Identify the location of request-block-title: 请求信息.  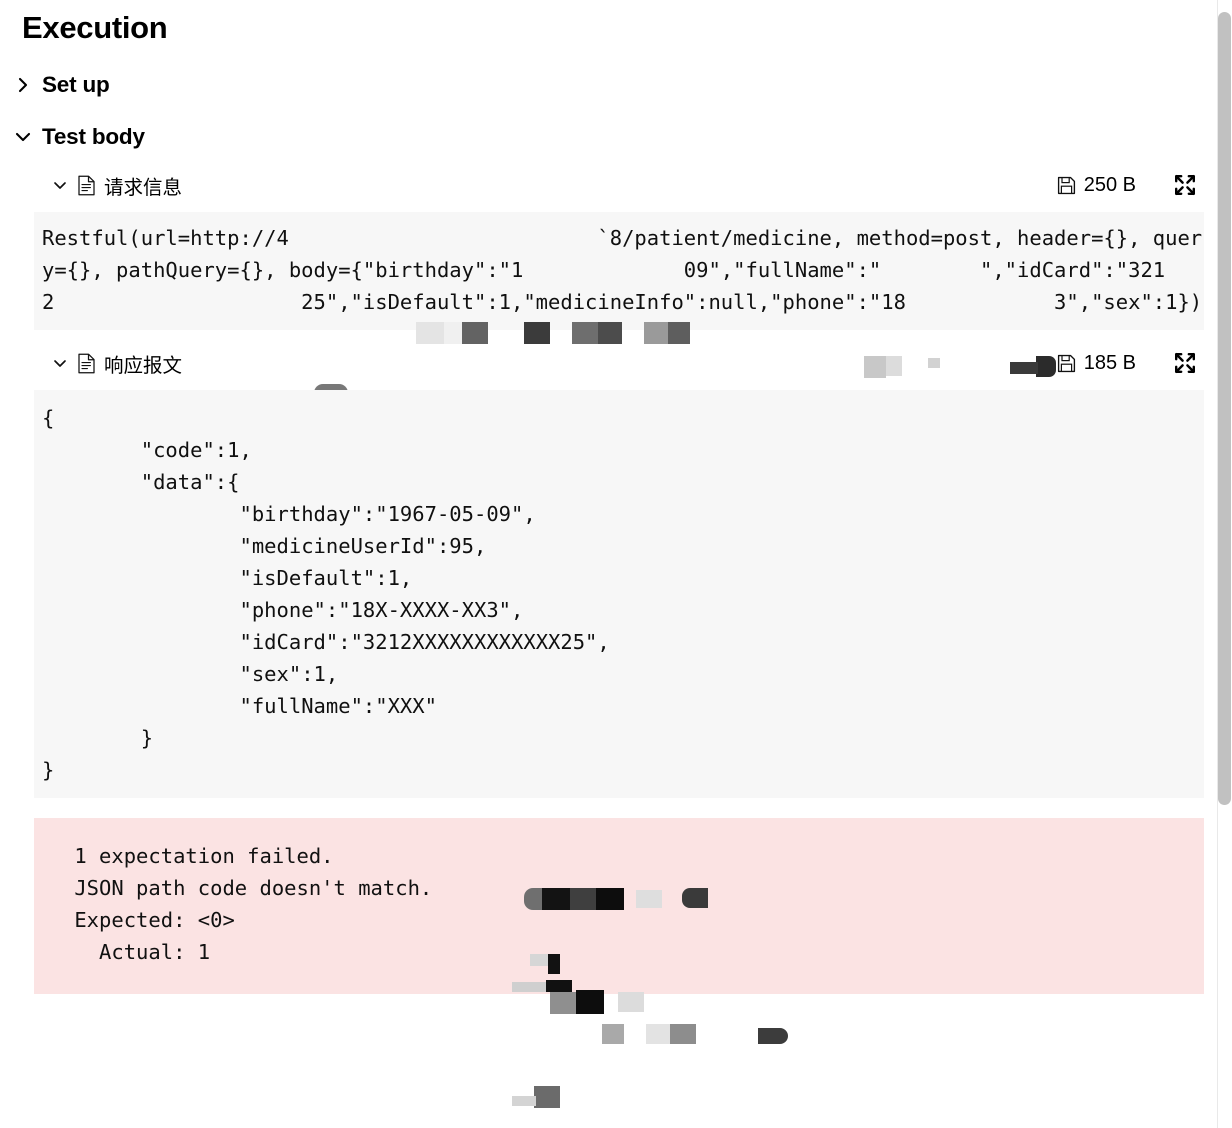
(143, 187).